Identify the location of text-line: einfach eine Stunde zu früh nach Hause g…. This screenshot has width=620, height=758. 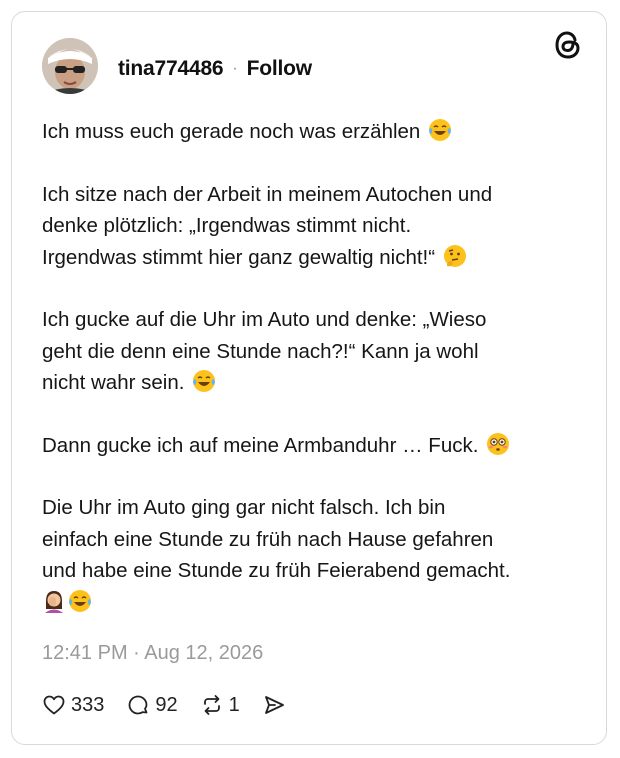
(268, 539).